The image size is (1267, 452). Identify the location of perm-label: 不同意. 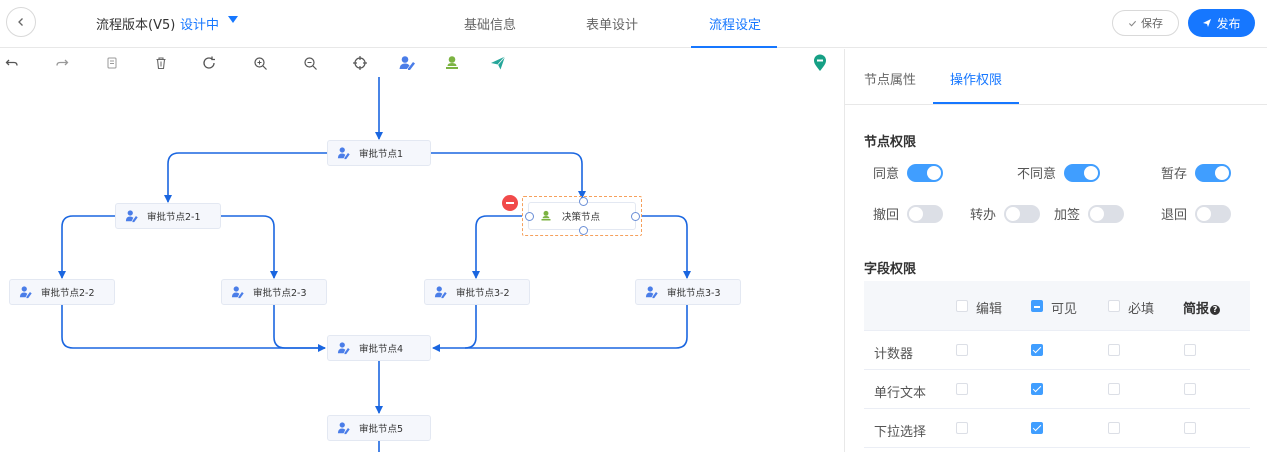
(1037, 174).